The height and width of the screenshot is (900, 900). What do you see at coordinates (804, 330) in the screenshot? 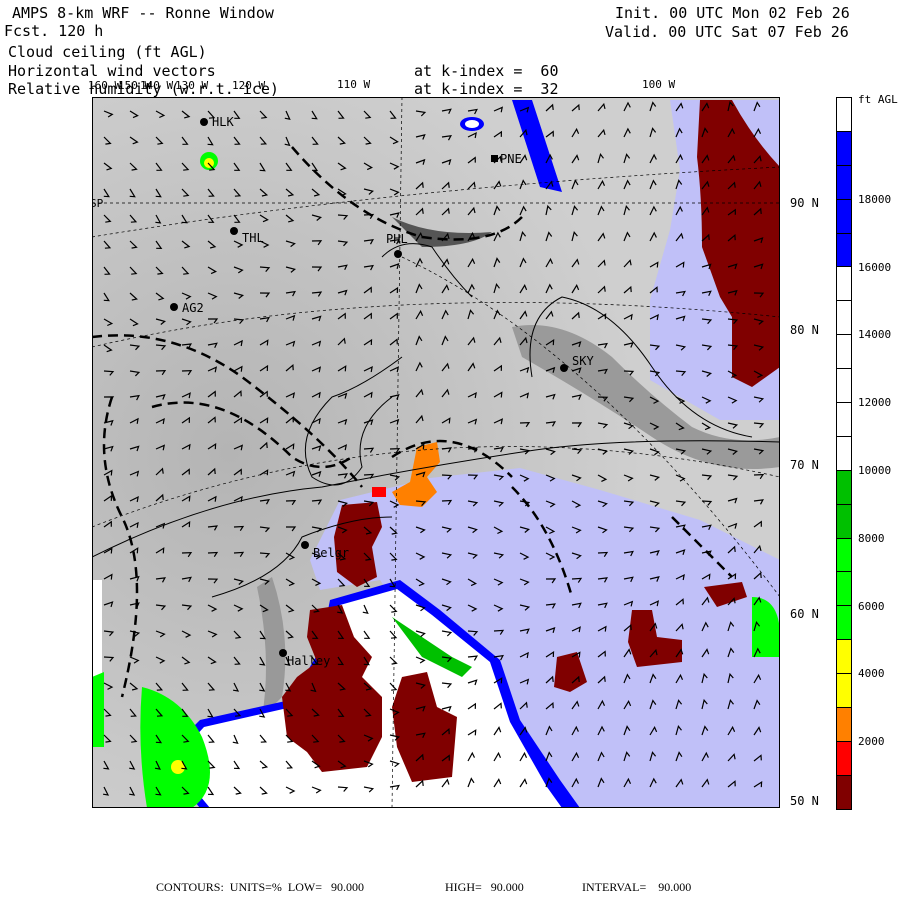
I see `lat-label: 80 N` at bounding box center [804, 330].